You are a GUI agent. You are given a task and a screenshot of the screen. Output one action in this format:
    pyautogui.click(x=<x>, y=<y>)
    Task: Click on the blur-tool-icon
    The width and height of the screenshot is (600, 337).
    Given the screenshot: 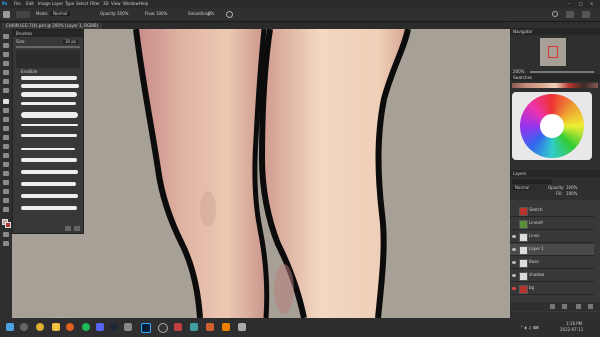 What is the action you would take?
    pyautogui.click(x=6, y=146)
    